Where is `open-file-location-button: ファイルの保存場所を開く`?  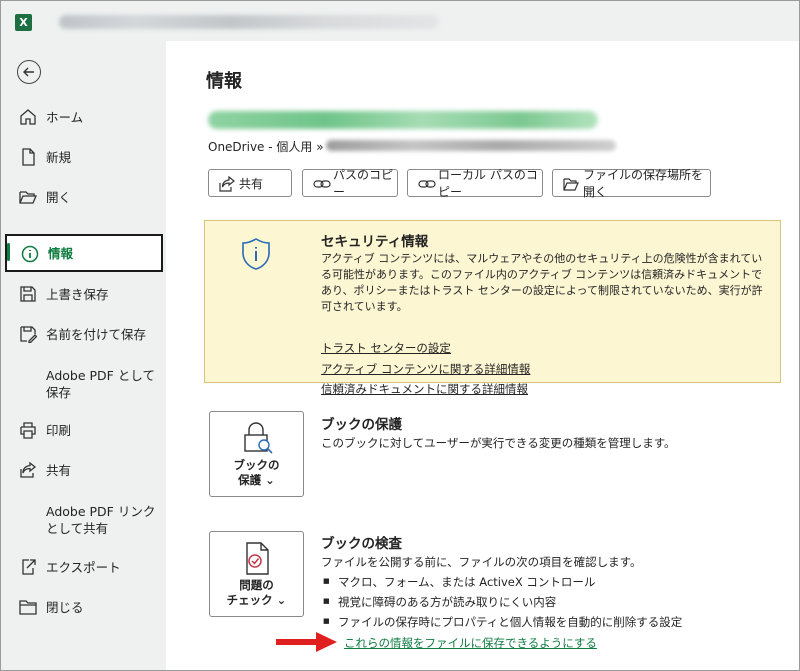
open-file-location-button: ファイルの保存場所を開く is located at coordinates (631, 183).